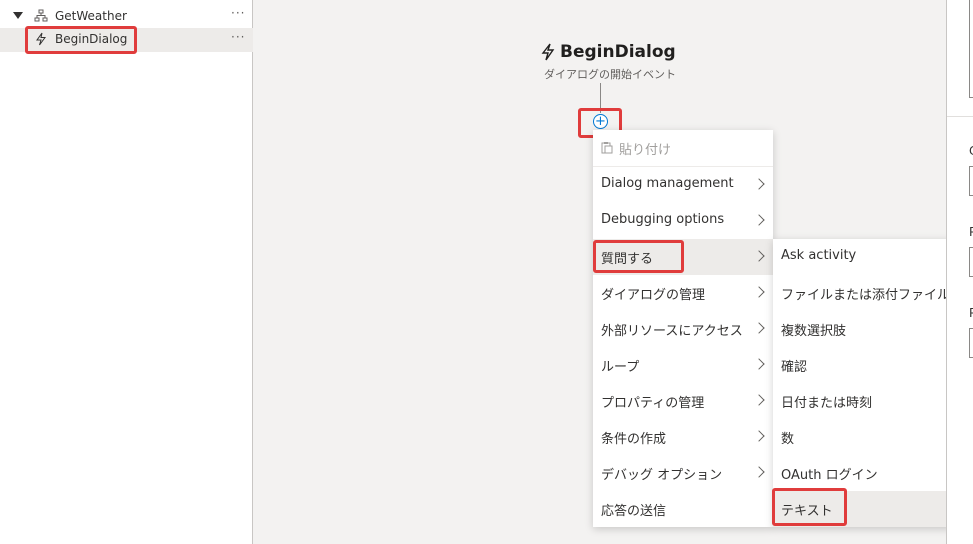 The width and height of the screenshot is (973, 544). I want to click on menu-item-label: Dialog management, so click(667, 183).